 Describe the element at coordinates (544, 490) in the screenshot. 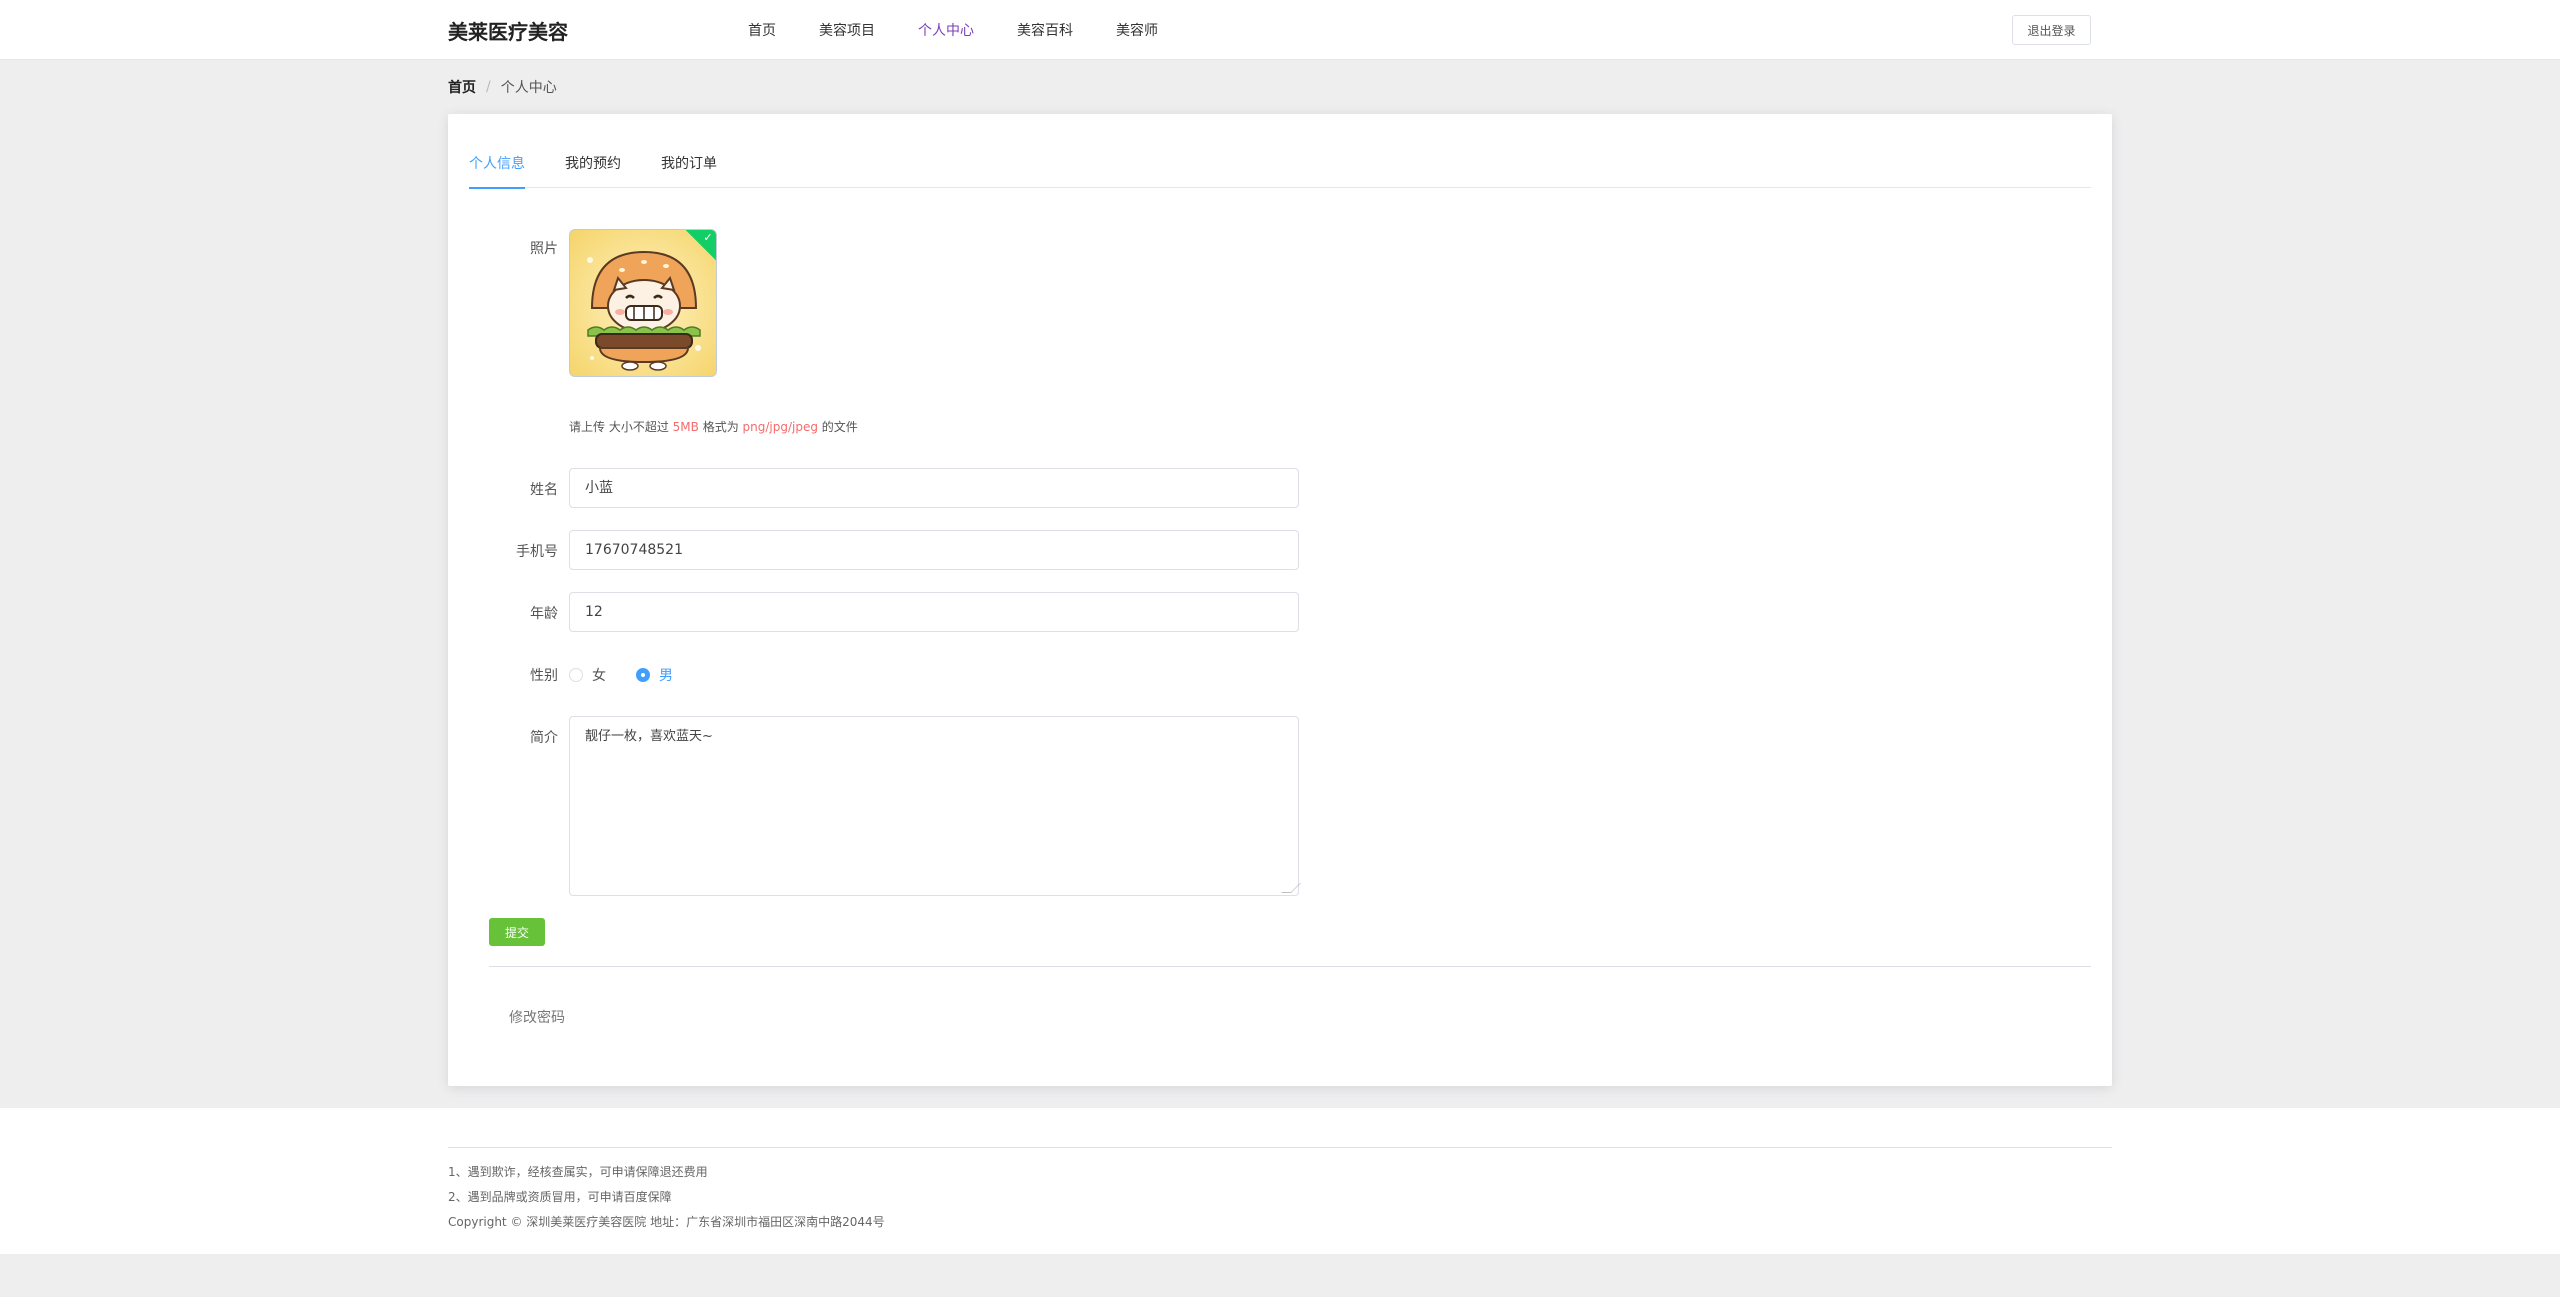

I see `name-label: 姓名` at that location.